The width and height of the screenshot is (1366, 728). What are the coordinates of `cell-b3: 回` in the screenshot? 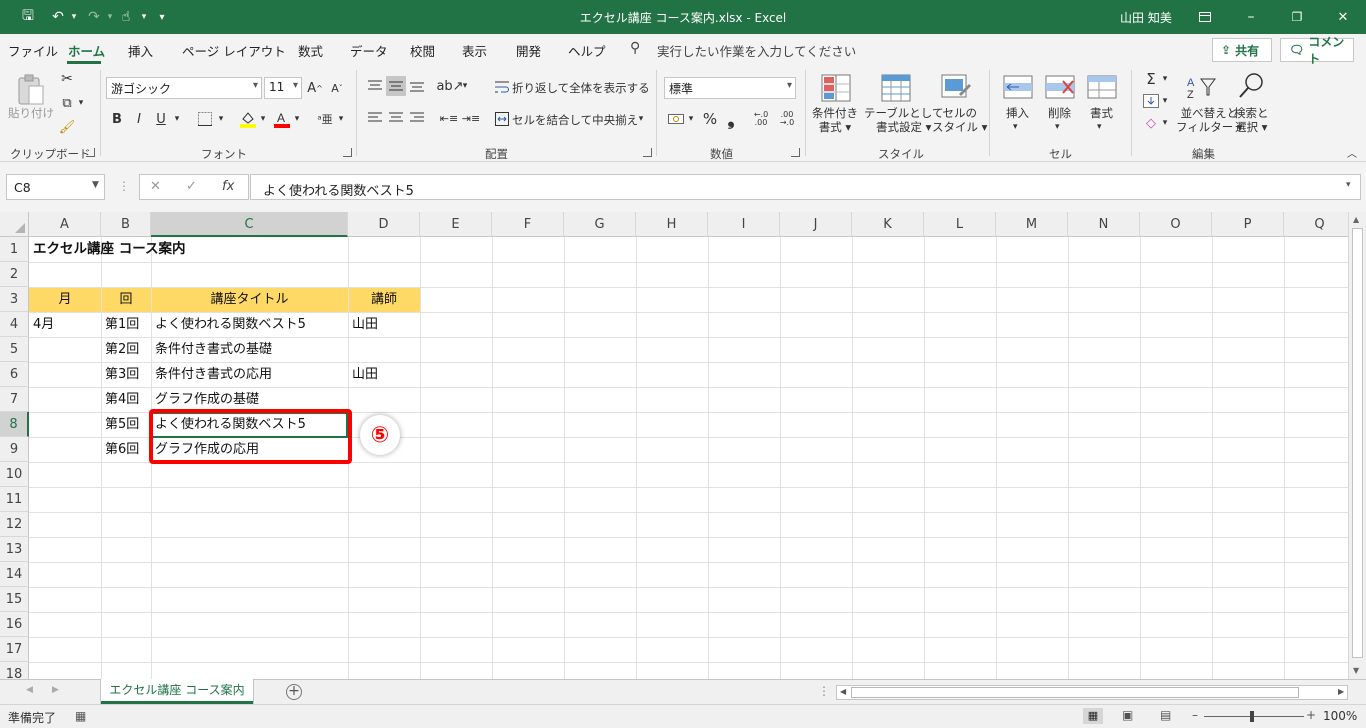 It's located at (126, 299).